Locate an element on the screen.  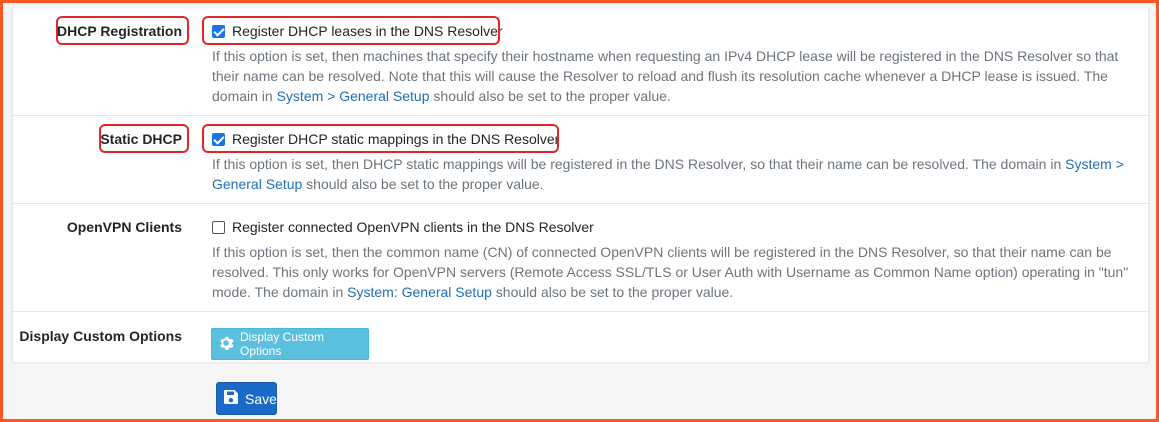
save-button-label: Save is located at coordinates (261, 398).